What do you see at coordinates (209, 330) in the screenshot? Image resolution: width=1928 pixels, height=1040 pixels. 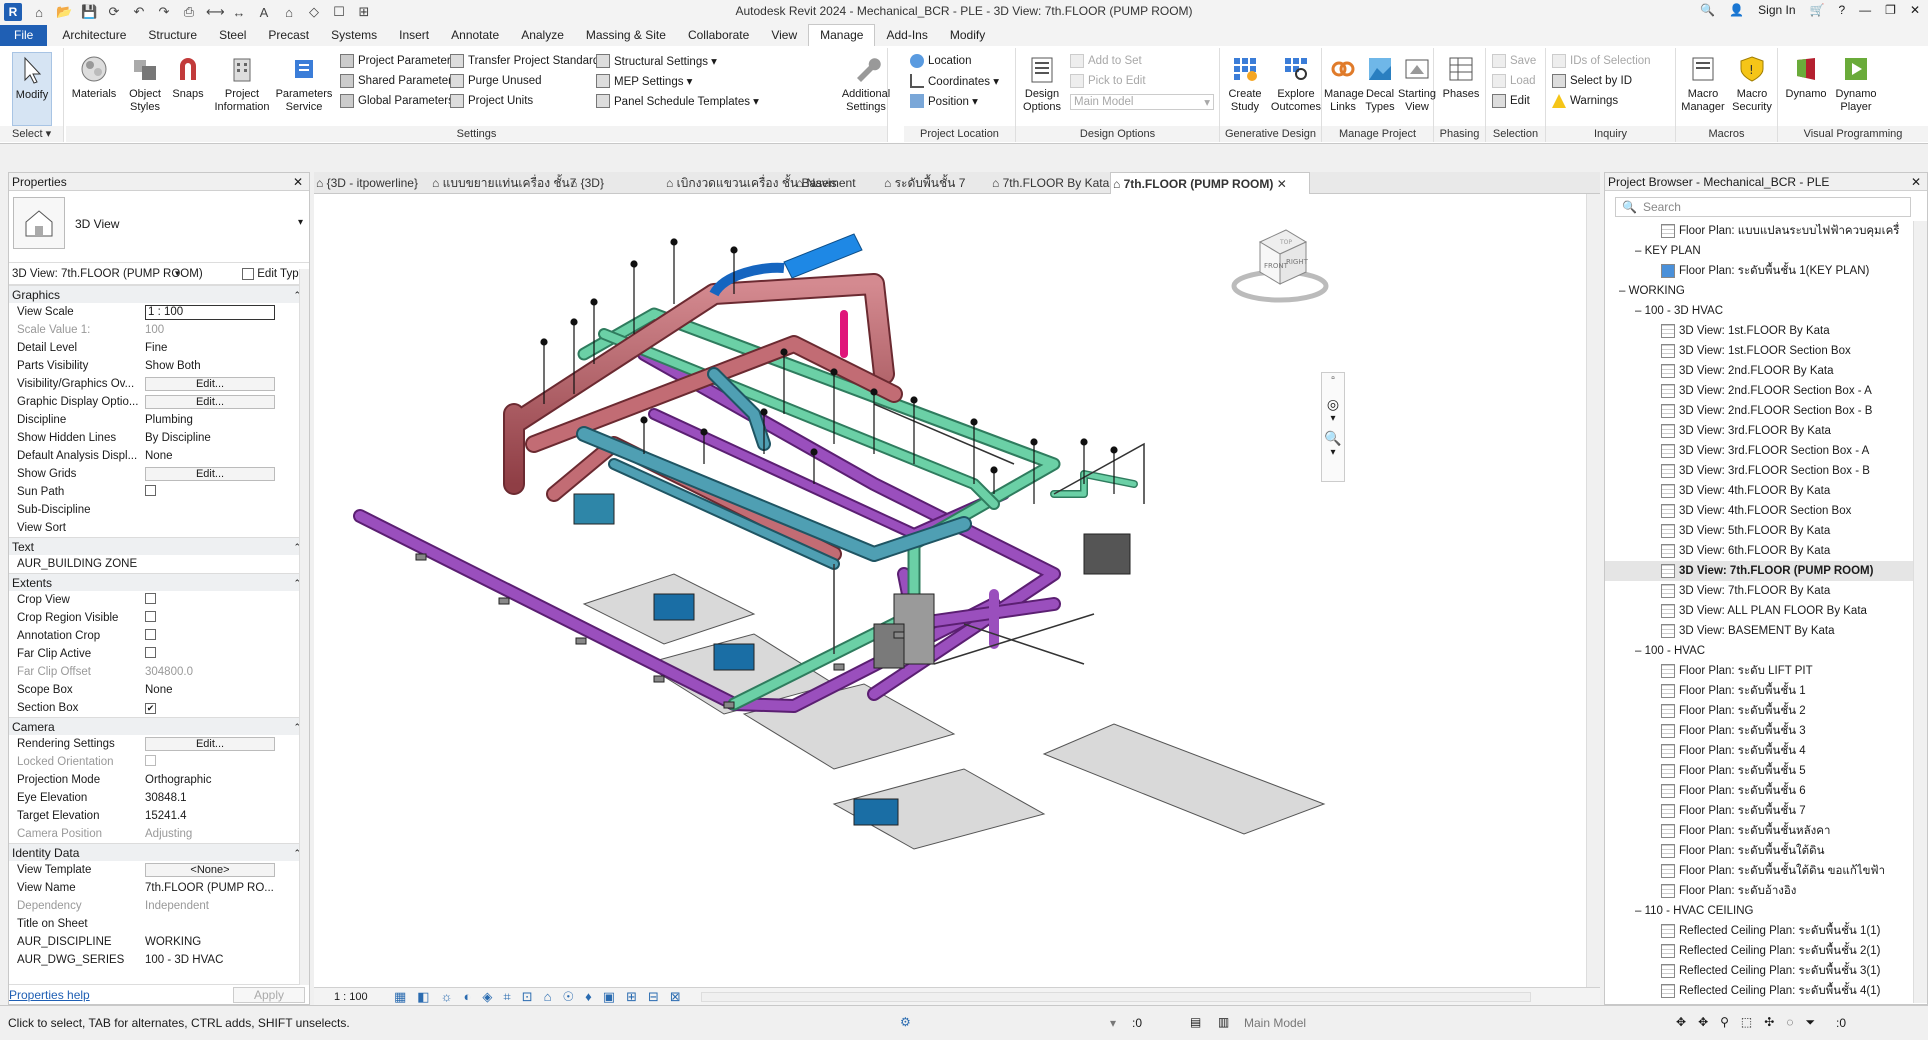 I see `property-value: 100` at bounding box center [209, 330].